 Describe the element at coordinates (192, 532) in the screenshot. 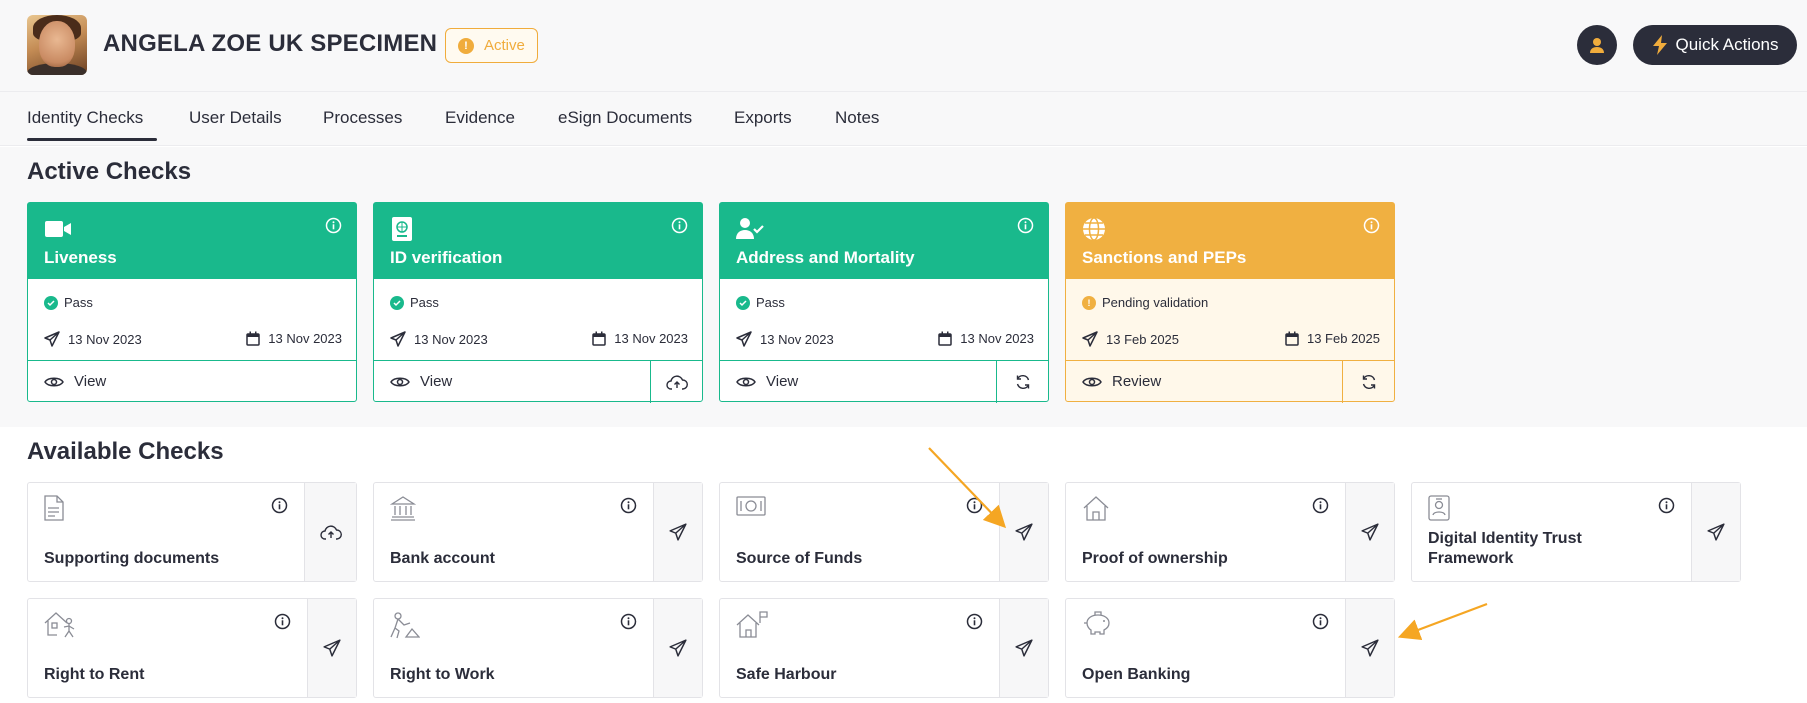

I see `available-check-card-supporting-documents: Supporting documents` at that location.